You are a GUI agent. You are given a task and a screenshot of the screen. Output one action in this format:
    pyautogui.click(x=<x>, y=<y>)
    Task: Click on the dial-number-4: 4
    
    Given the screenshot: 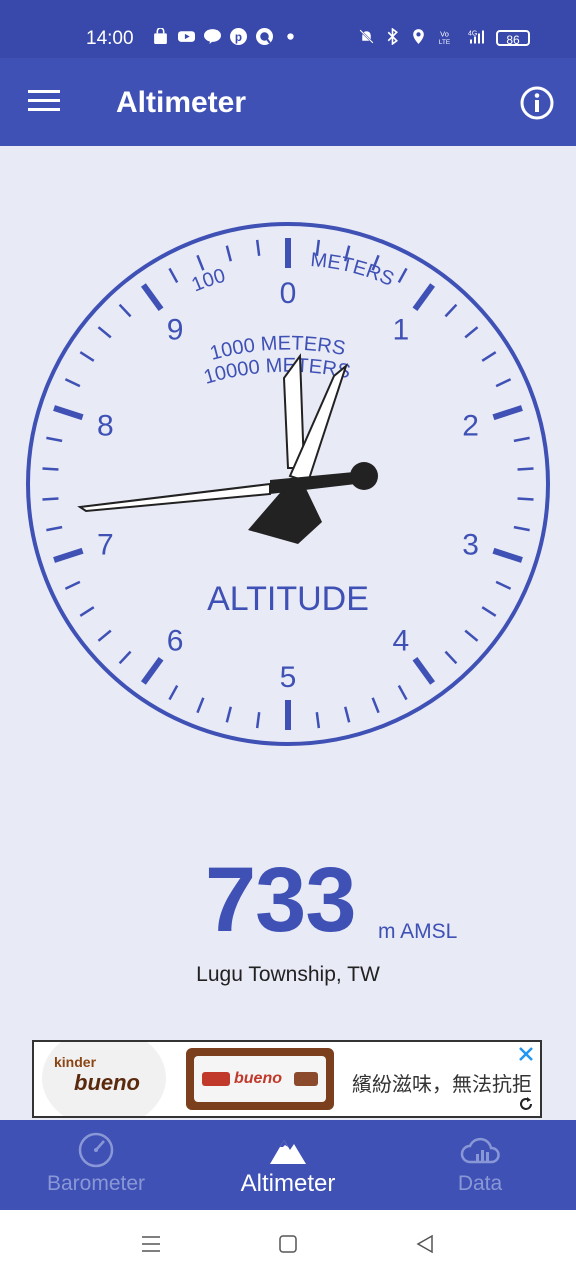 What is the action you would take?
    pyautogui.click(x=401, y=640)
    